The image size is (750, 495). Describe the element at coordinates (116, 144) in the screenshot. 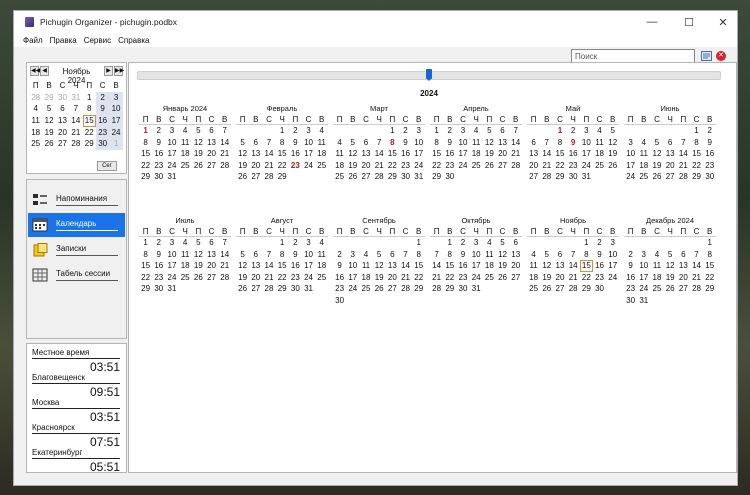

I see `mini-calendar-day: 1` at that location.